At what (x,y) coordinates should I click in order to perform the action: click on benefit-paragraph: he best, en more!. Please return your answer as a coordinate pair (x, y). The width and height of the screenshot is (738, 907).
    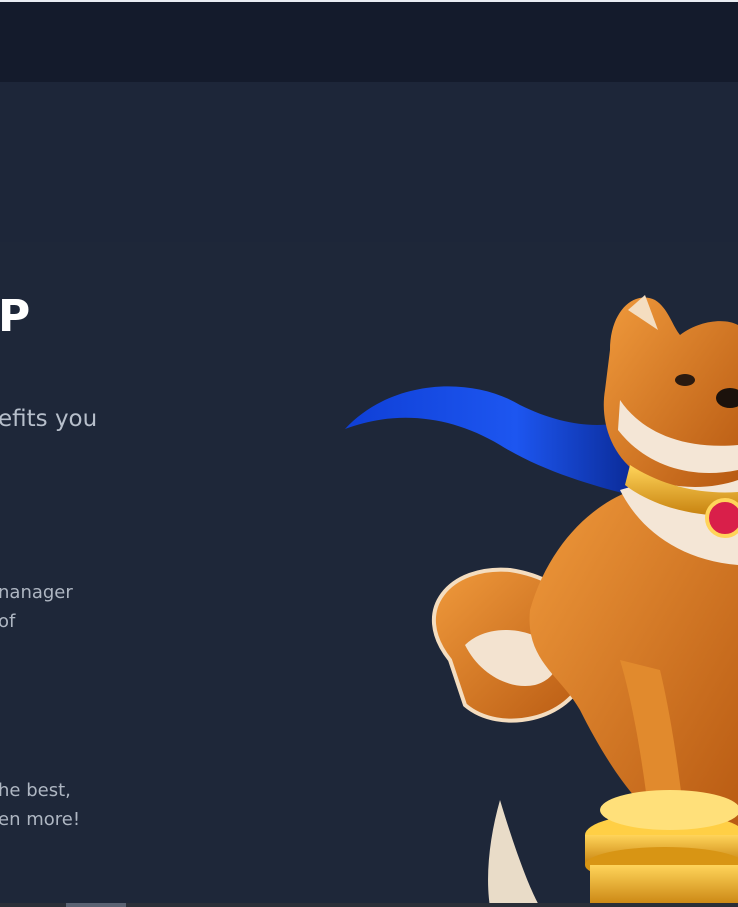
    Looking at the image, I should click on (40, 805).